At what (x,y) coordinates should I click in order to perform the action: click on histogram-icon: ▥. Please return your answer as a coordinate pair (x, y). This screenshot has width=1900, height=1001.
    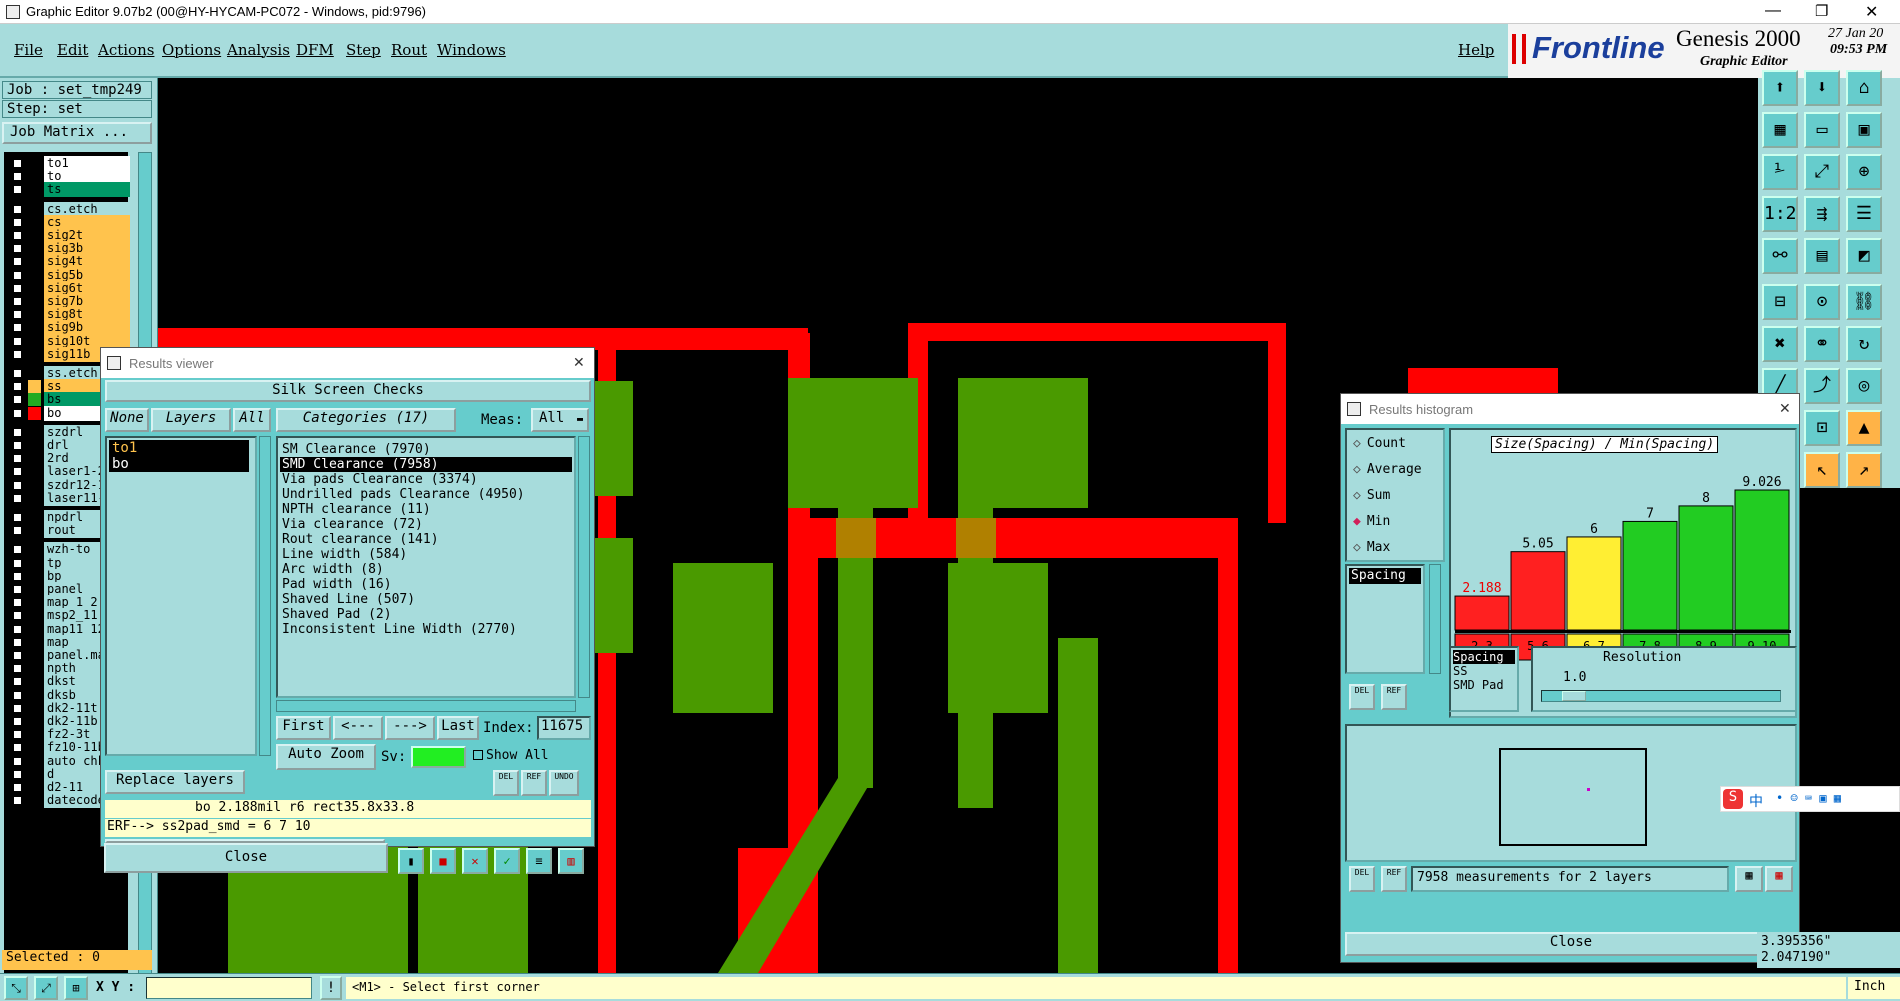
    Looking at the image, I should click on (571, 861).